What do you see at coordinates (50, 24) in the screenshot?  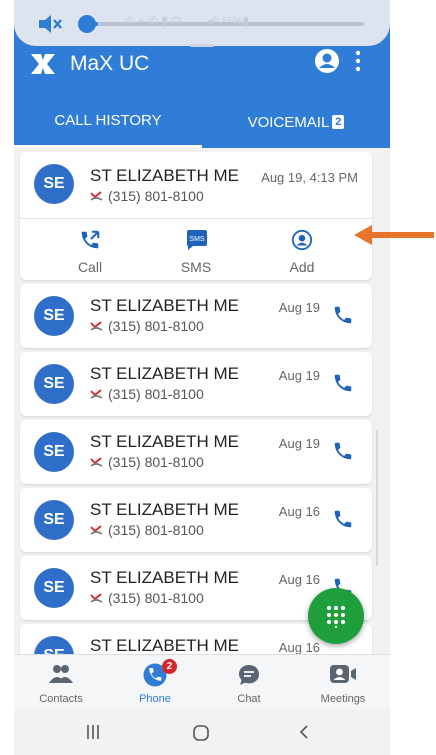 I see `volume-mute-icon` at bounding box center [50, 24].